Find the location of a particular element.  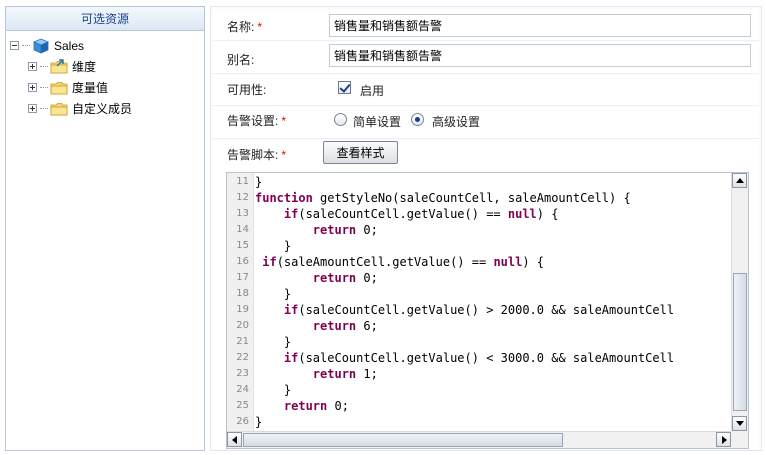

alert-script-label-text: 告警脚本: is located at coordinates (253, 155).